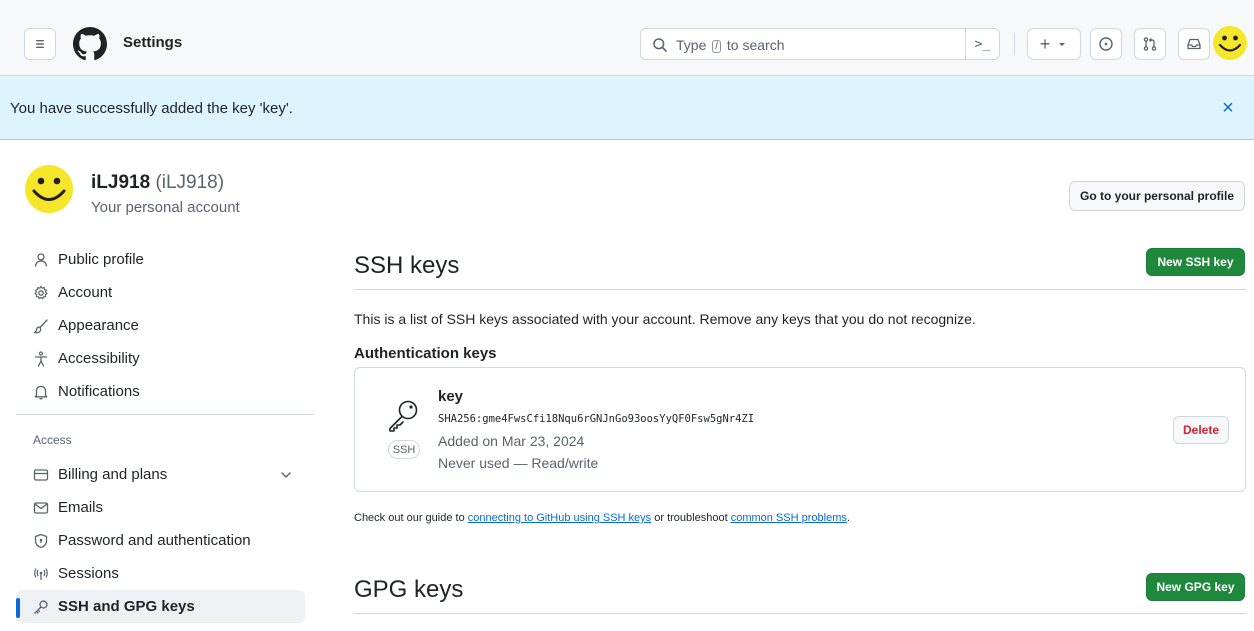 The image size is (1254, 631). I want to click on profile-subtitle: Your personal account, so click(165, 207).